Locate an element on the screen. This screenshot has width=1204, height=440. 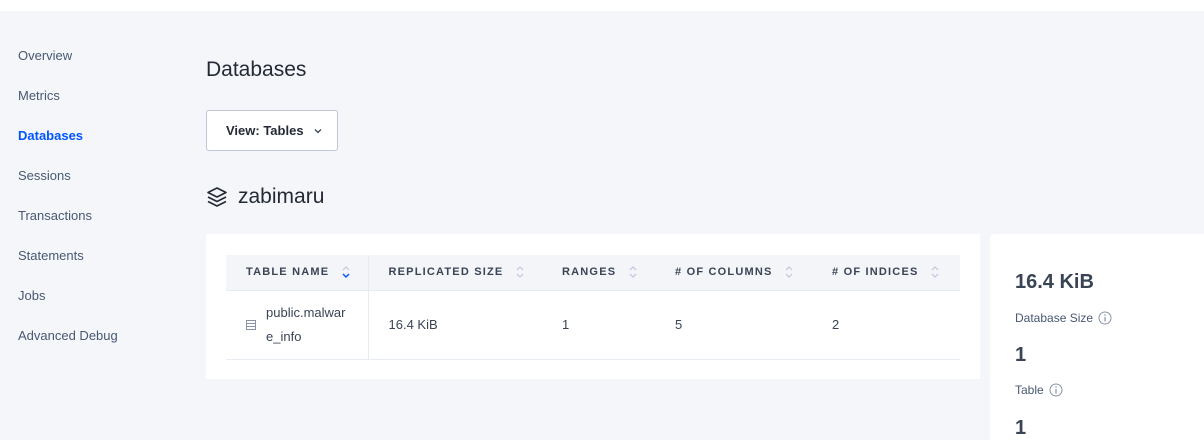
database-size-label: Database Size is located at coordinates (1063, 318).